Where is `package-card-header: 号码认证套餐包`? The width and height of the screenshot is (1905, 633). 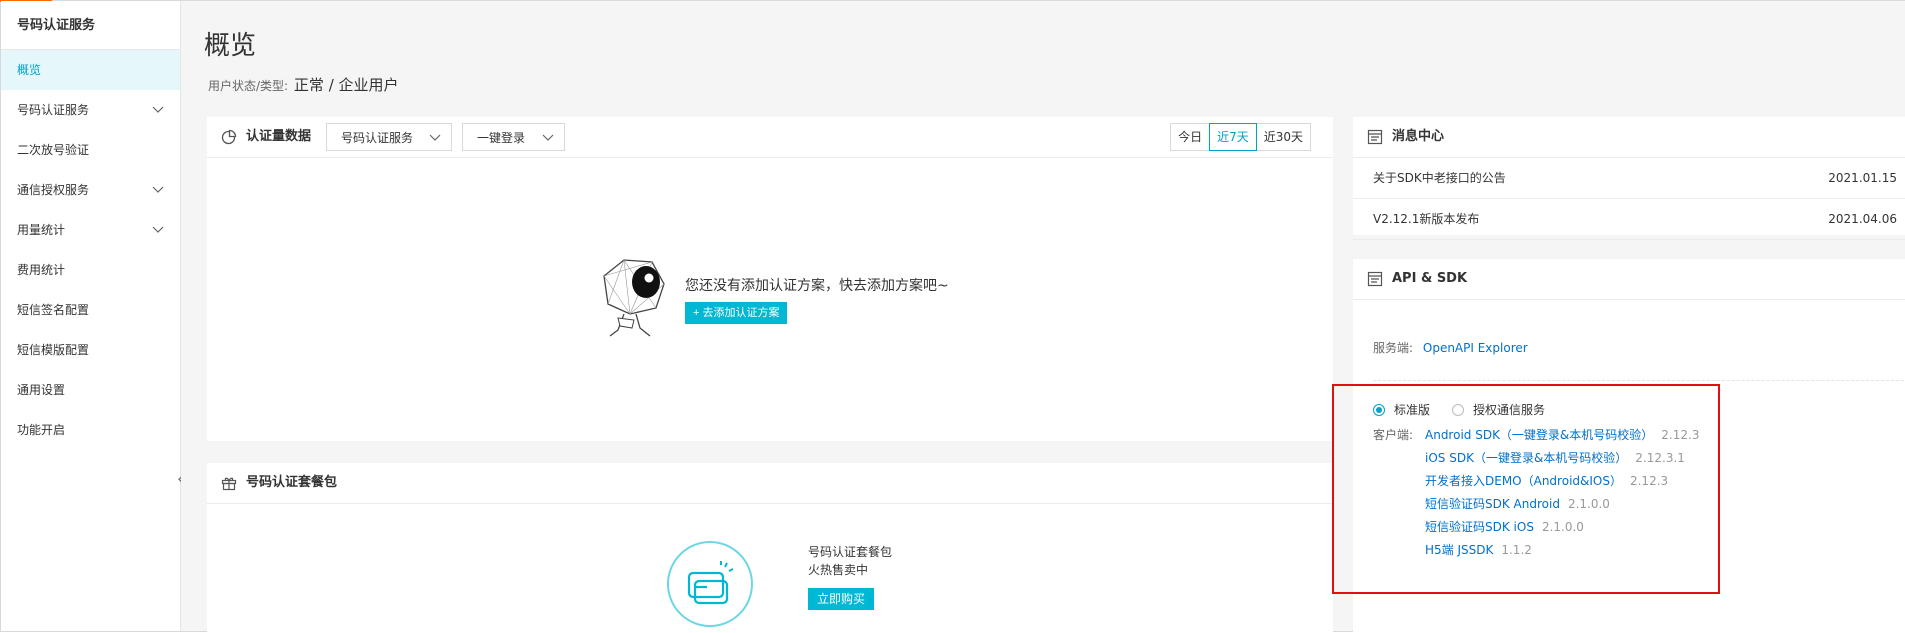 package-card-header: 号码认证套餐包 is located at coordinates (770, 483).